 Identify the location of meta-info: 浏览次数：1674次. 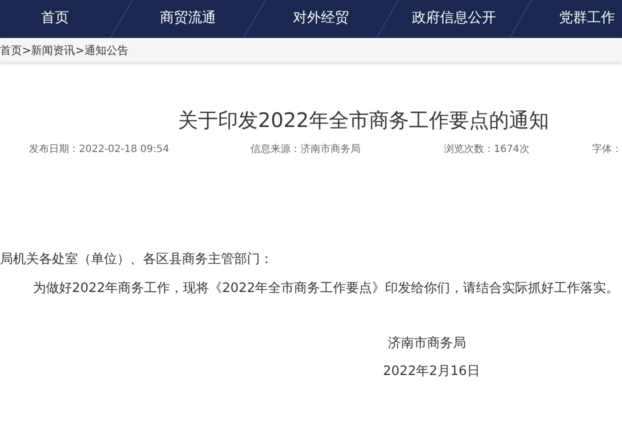
(487, 149).